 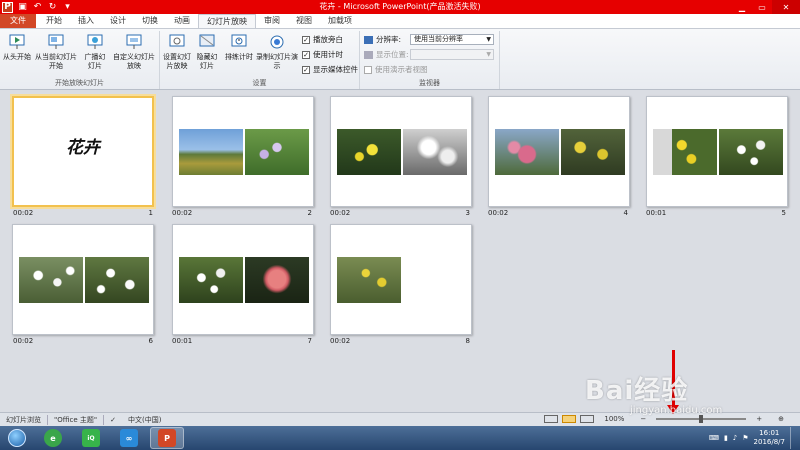 What do you see at coordinates (452, 39) in the screenshot?
I see `resolution-dropdown: 使用当前分辨率 ▼` at bounding box center [452, 39].